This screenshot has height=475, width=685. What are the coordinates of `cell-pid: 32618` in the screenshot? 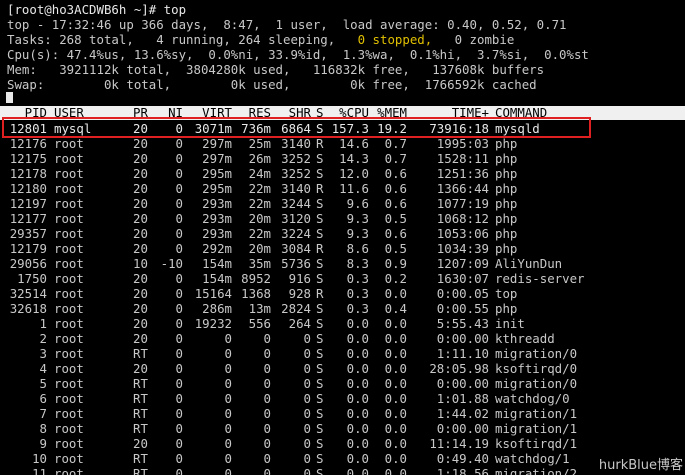 It's located at (28, 308).